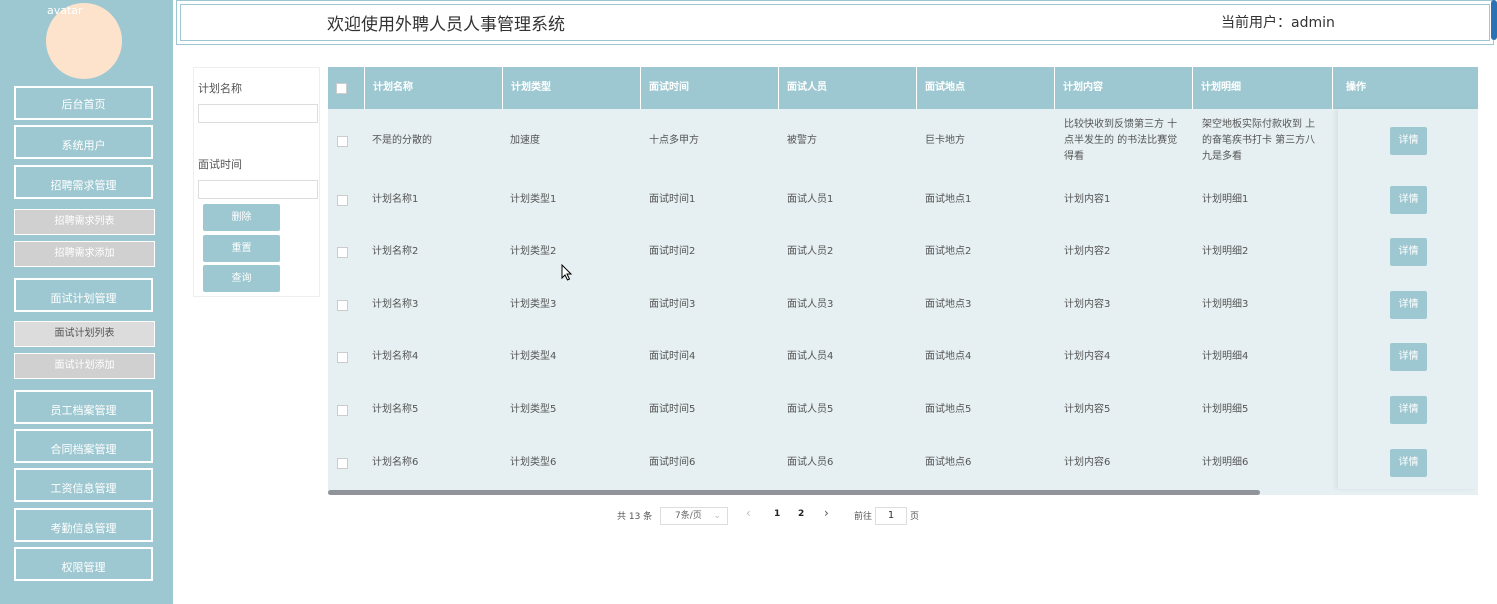  What do you see at coordinates (672, 462) in the screenshot?
I see `cell-interview-time: 面试时间6` at bounding box center [672, 462].